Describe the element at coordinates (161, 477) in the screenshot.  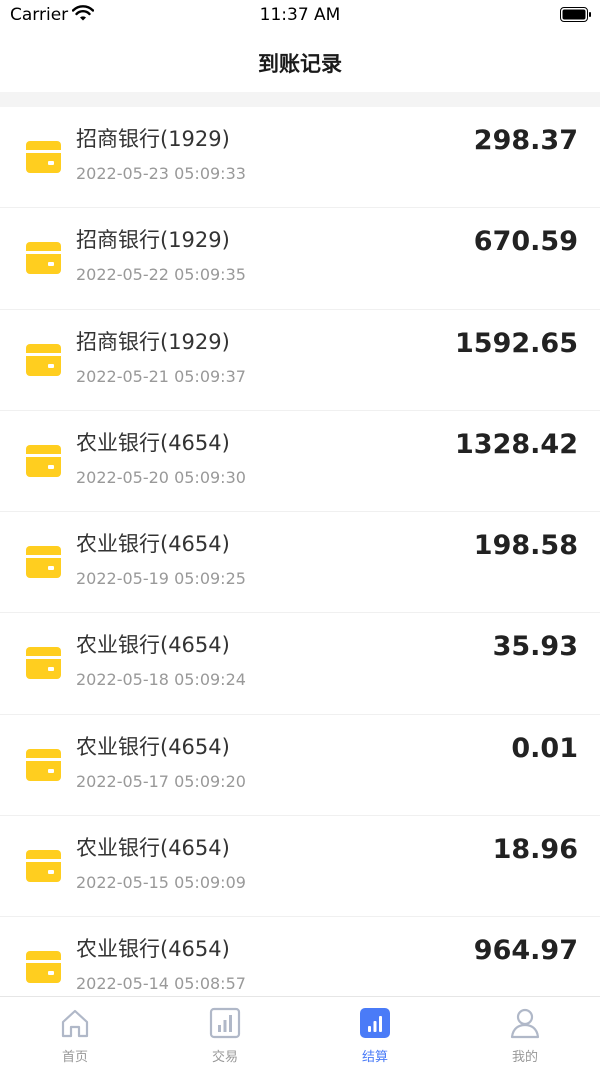
I see `record-time: 2022-05-20 05:09:30` at that location.